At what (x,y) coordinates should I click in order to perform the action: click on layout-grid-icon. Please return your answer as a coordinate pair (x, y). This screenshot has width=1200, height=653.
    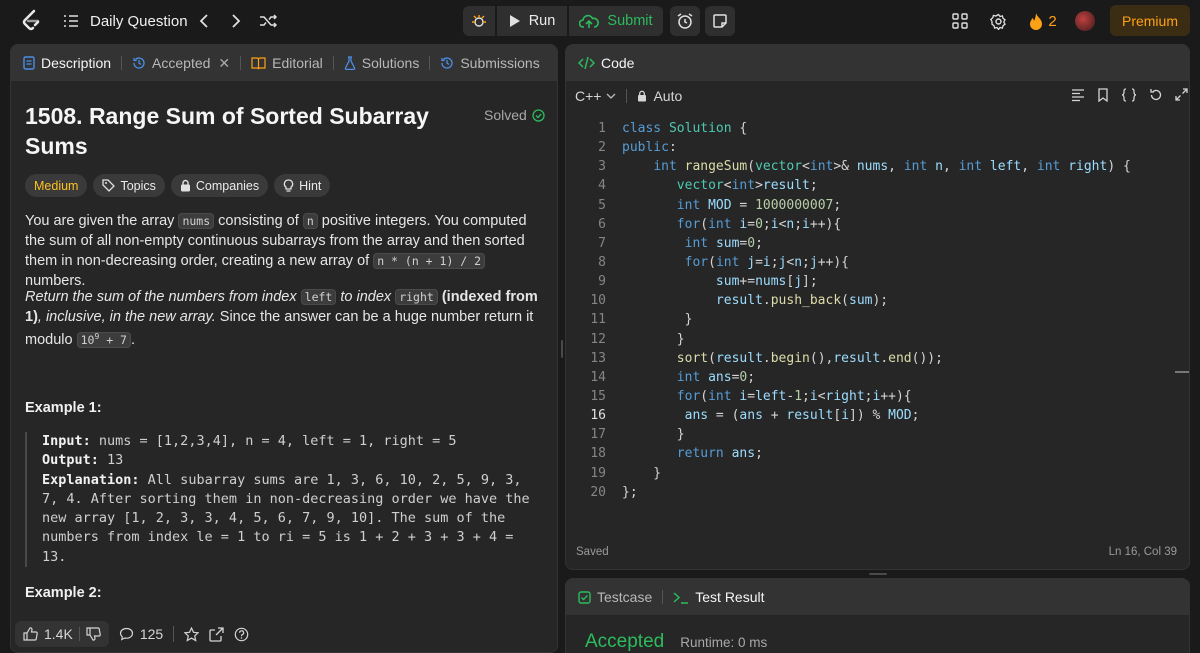
    Looking at the image, I should click on (960, 21).